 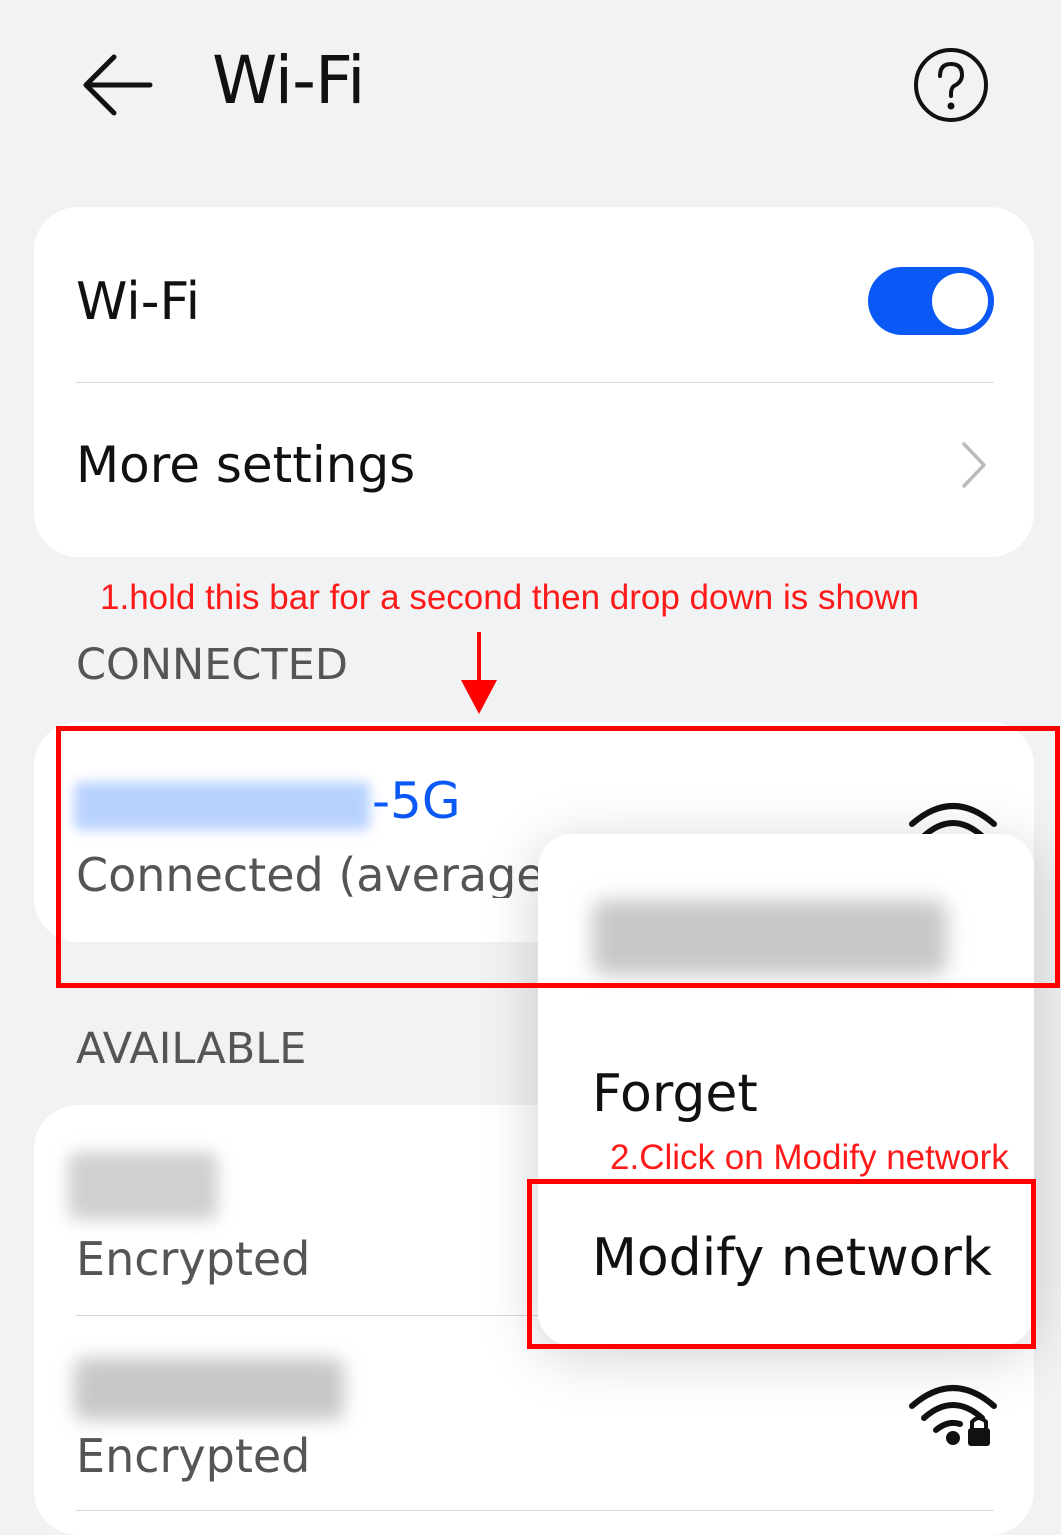 I want to click on annotation-step2: 2.Click on Modify network, so click(x=809, y=1157).